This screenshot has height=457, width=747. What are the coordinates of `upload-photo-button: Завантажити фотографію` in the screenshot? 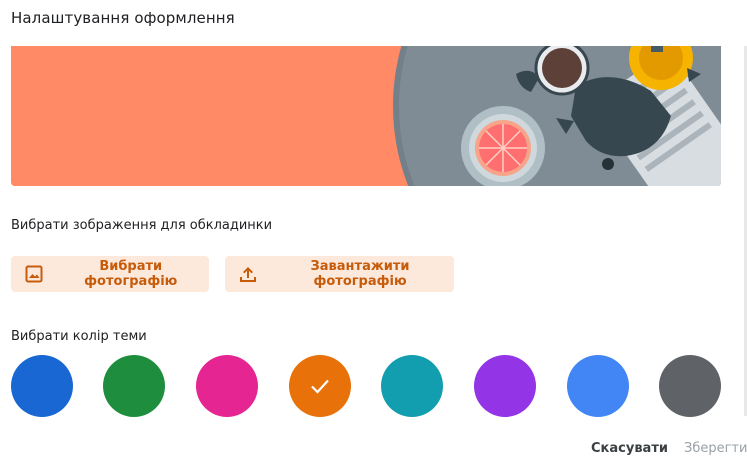 It's located at (339, 274).